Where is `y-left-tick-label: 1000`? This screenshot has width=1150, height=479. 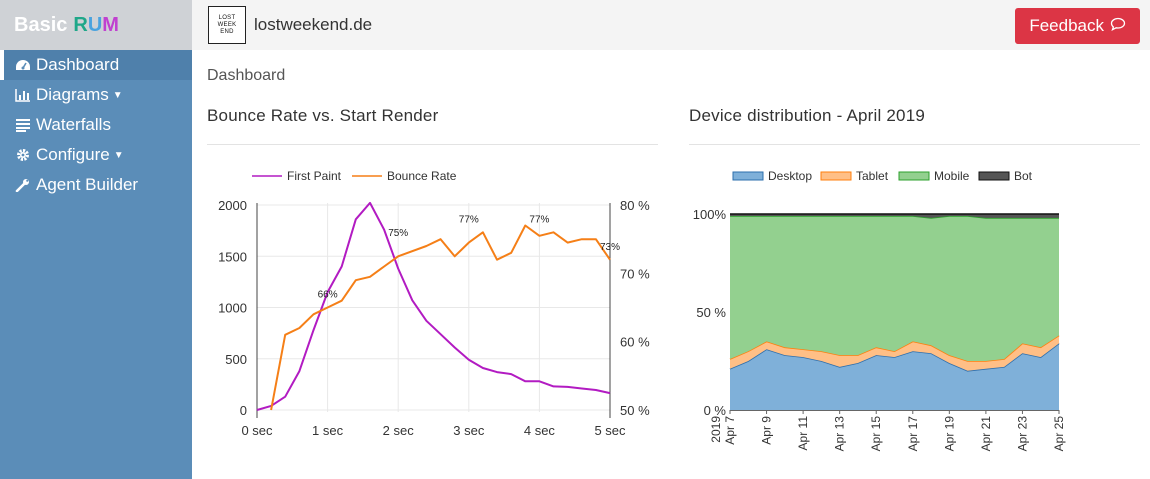
y-left-tick-label: 1000 is located at coordinates (232, 308).